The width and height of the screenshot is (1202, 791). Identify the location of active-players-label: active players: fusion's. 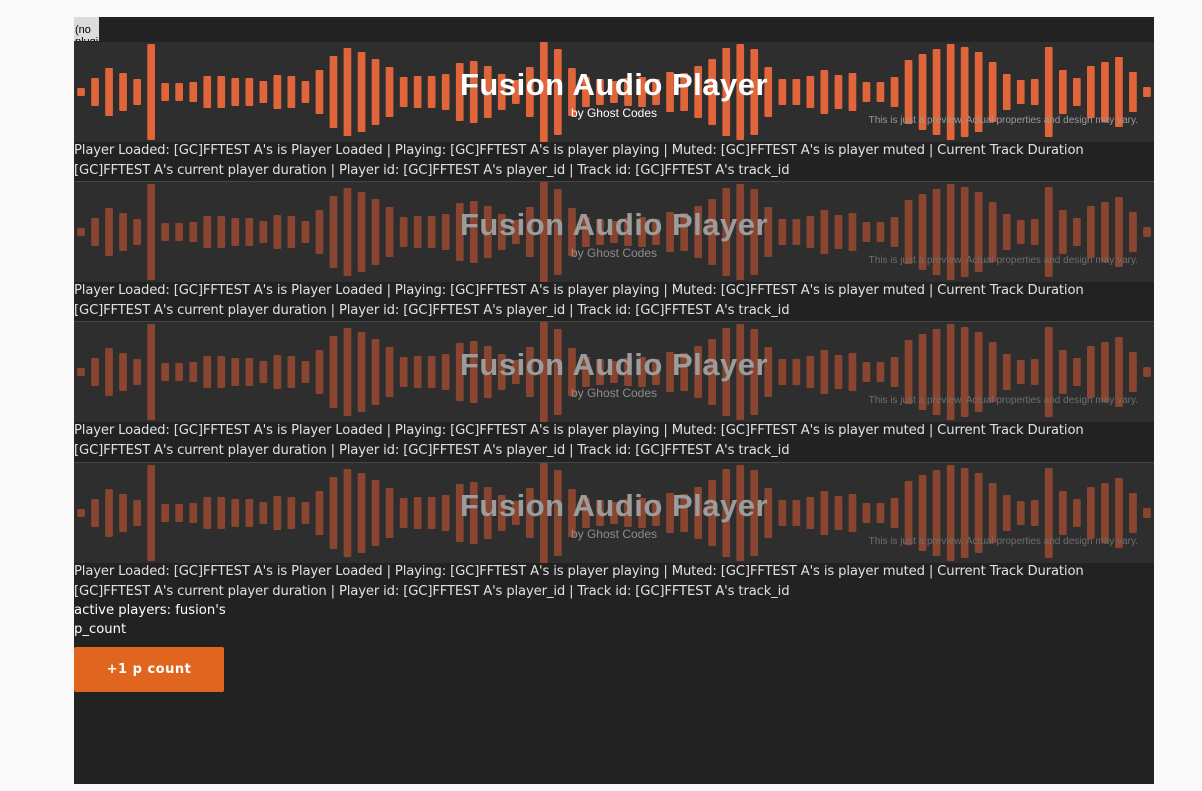
(150, 610).